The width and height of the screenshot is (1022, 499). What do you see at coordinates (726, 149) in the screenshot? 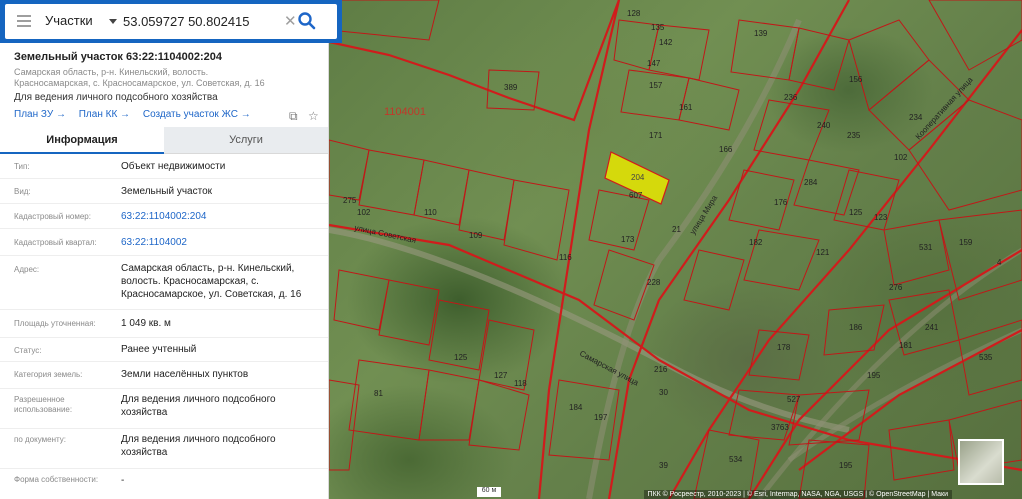
I see `parcel-number-label: 166` at bounding box center [726, 149].